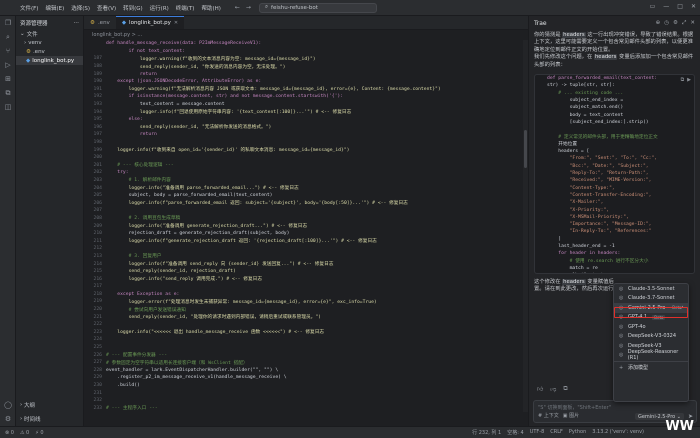 This screenshot has width=700, height=438. I want to click on menu-go: 转到(G), so click(133, 8).